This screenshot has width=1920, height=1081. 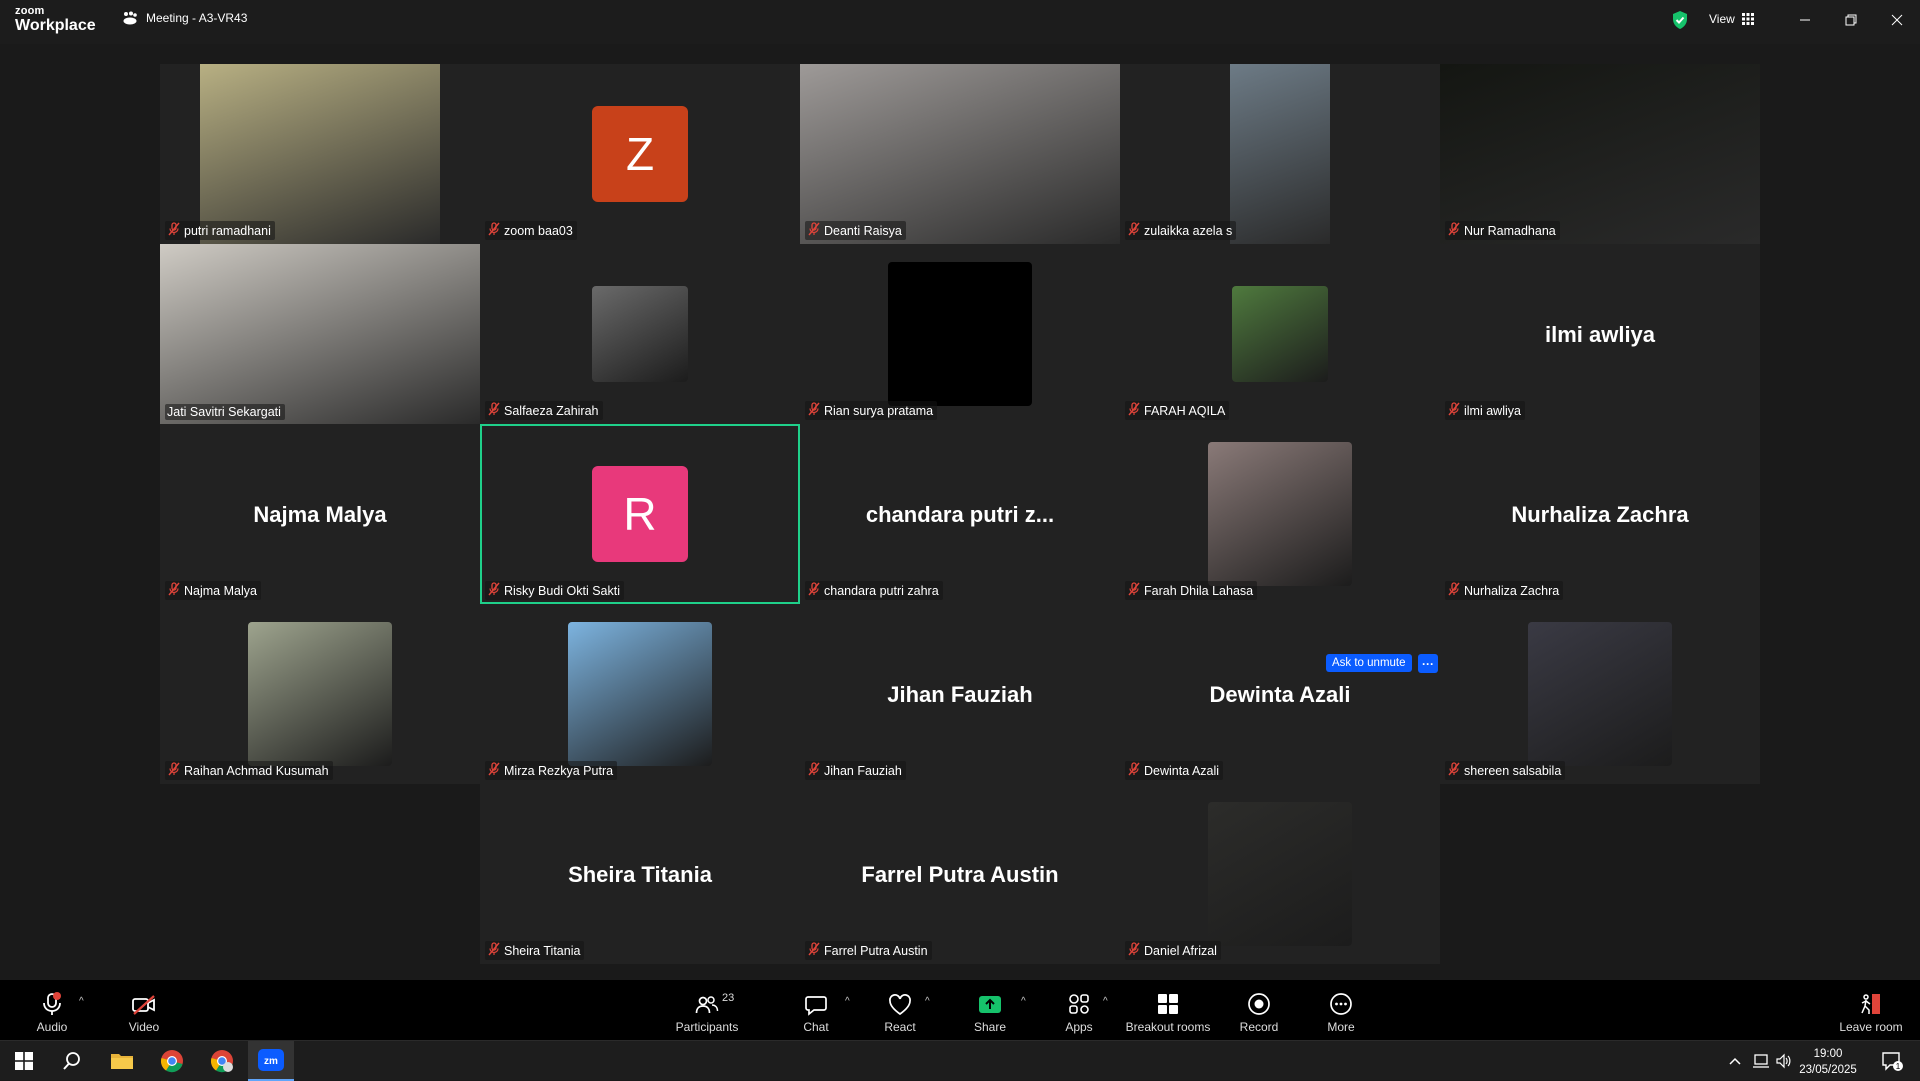 What do you see at coordinates (1105, 1001) in the screenshot?
I see `apps-options-chevron-icon: ^` at bounding box center [1105, 1001].